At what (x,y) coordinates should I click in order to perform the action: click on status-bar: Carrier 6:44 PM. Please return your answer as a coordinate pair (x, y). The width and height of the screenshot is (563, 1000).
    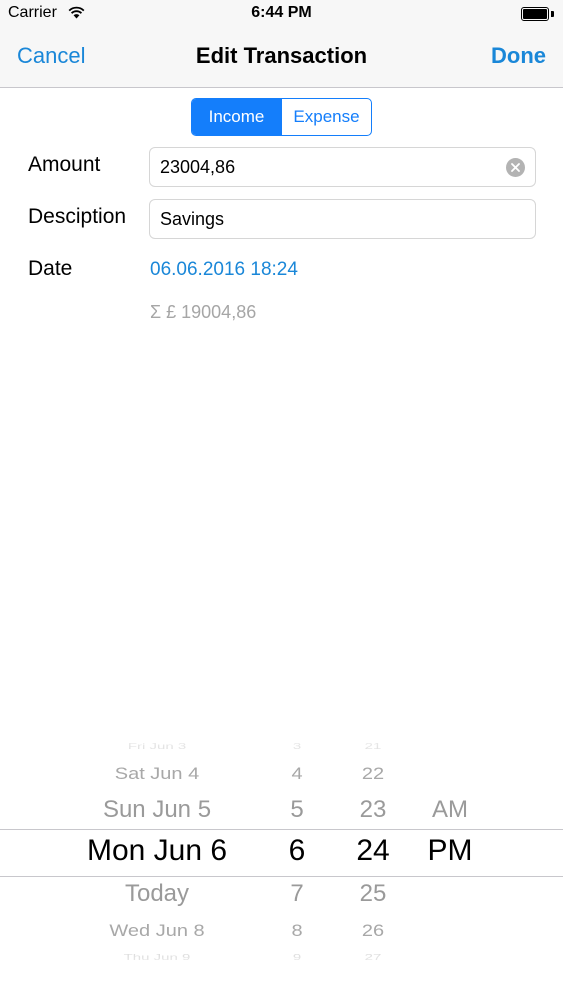
    Looking at the image, I should click on (281, 15).